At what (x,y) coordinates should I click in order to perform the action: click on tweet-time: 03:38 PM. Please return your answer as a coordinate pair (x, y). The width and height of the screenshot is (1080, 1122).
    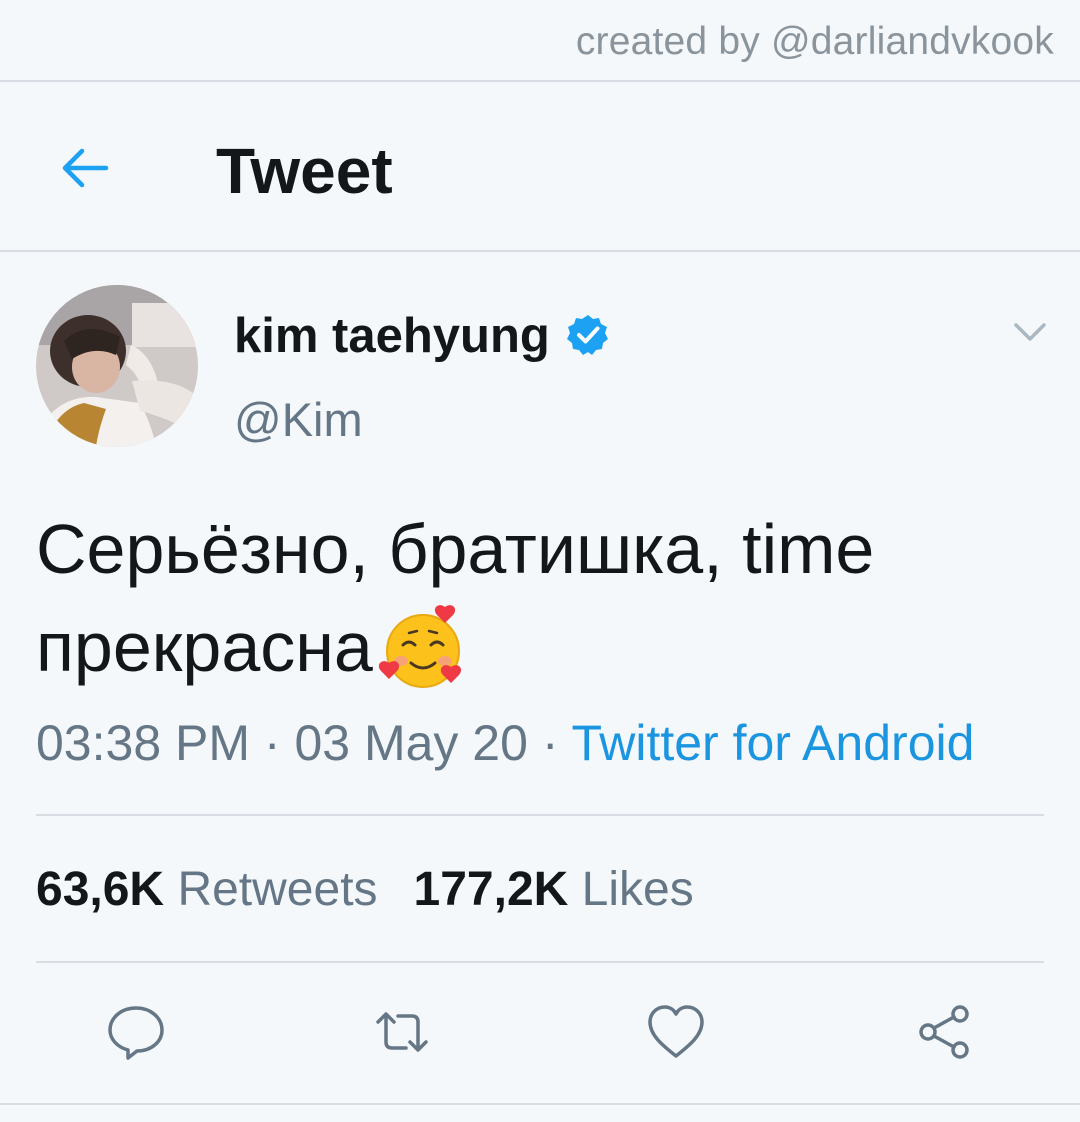
    Looking at the image, I should click on (143, 743).